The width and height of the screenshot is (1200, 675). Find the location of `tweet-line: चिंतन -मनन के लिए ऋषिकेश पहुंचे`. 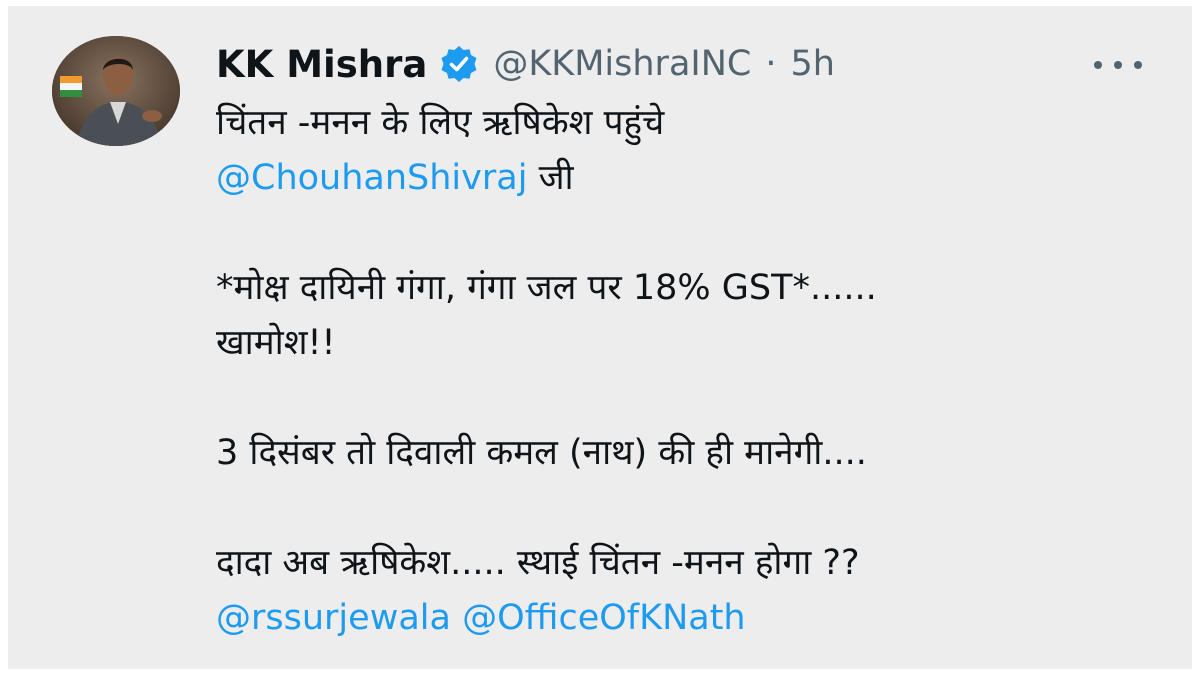

tweet-line: चिंतन -मनन के लिए ऋषिकेश पहुंचे is located at coordinates (440, 123).